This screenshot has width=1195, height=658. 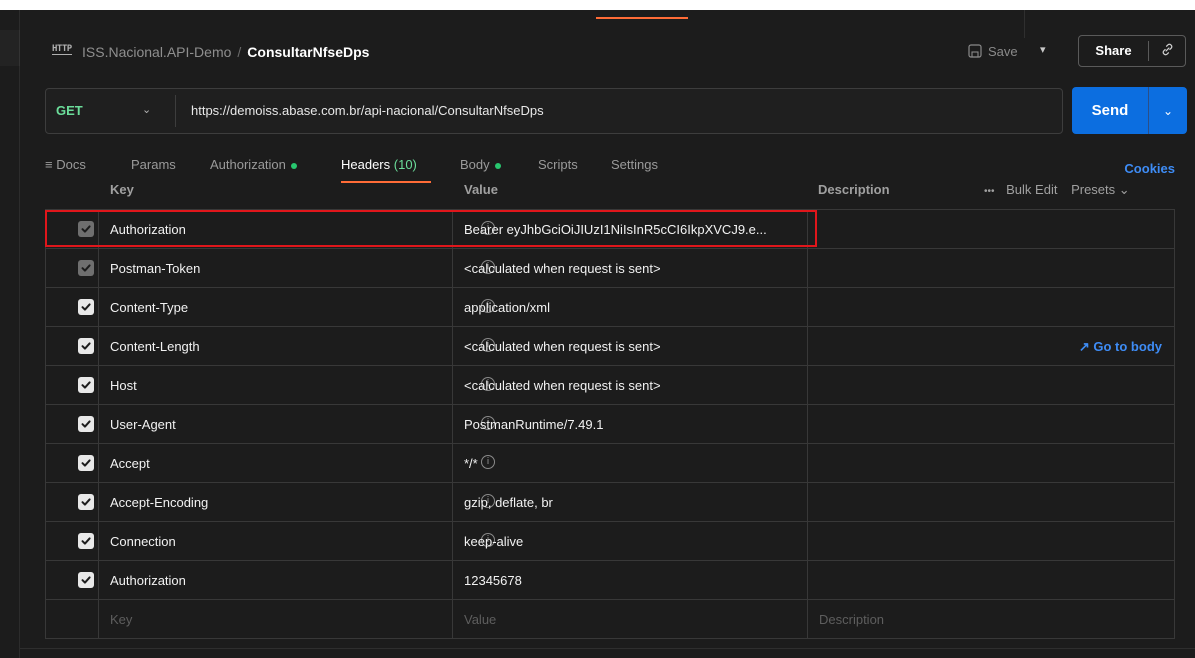 I want to click on key-cell: Accept i, so click(x=297, y=463).